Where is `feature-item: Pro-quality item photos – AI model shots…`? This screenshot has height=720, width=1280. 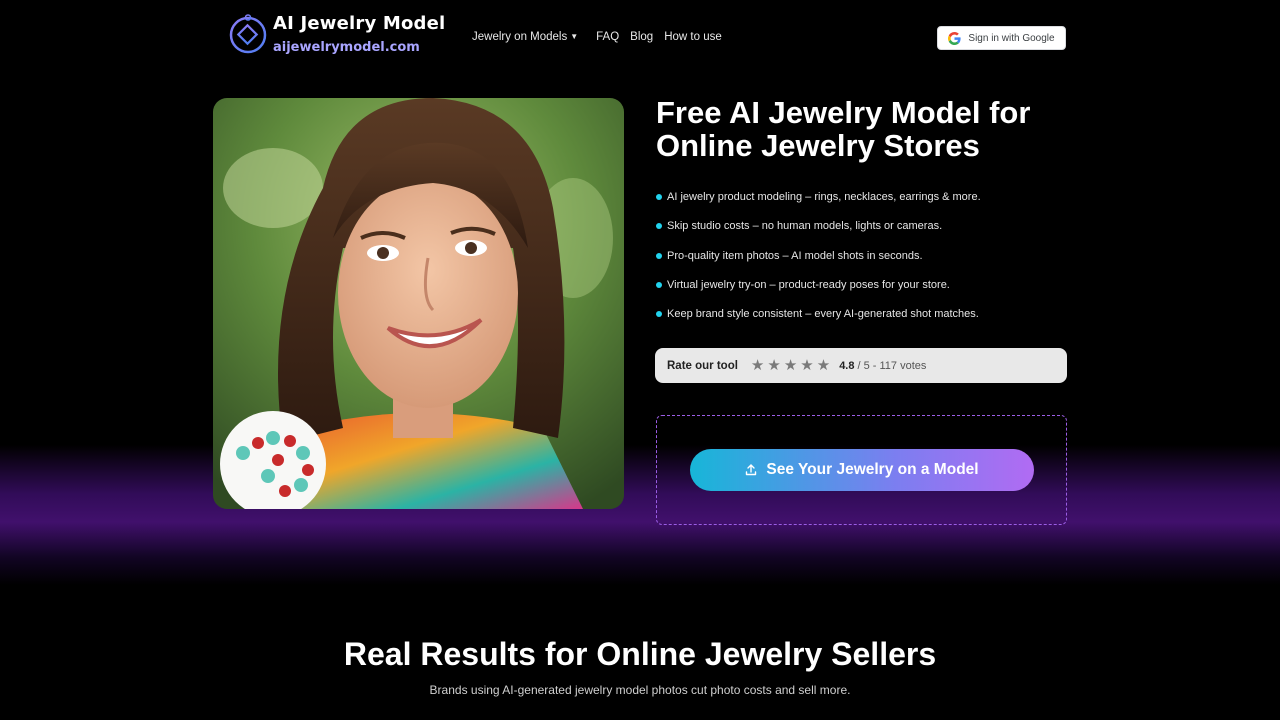 feature-item: Pro-quality item photos – AI model shots… is located at coordinates (818, 256).